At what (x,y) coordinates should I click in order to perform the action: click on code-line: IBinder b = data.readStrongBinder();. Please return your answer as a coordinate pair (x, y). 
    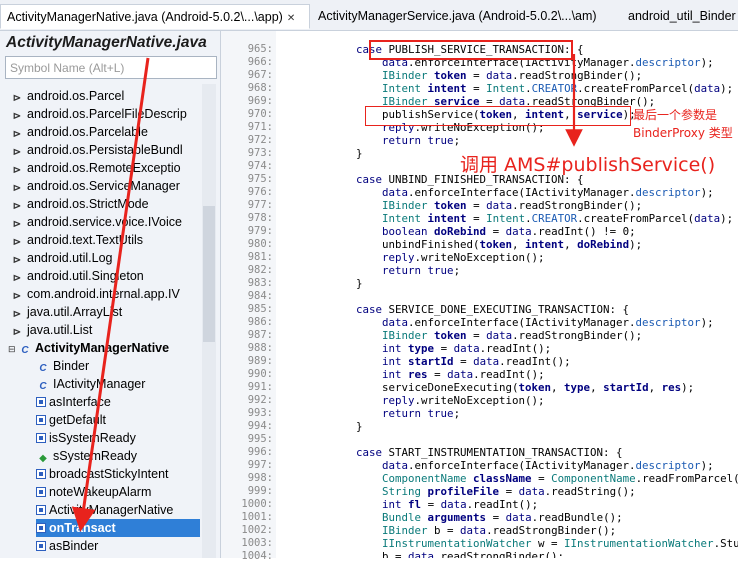
    Looking at the image, I should click on (447, 530).